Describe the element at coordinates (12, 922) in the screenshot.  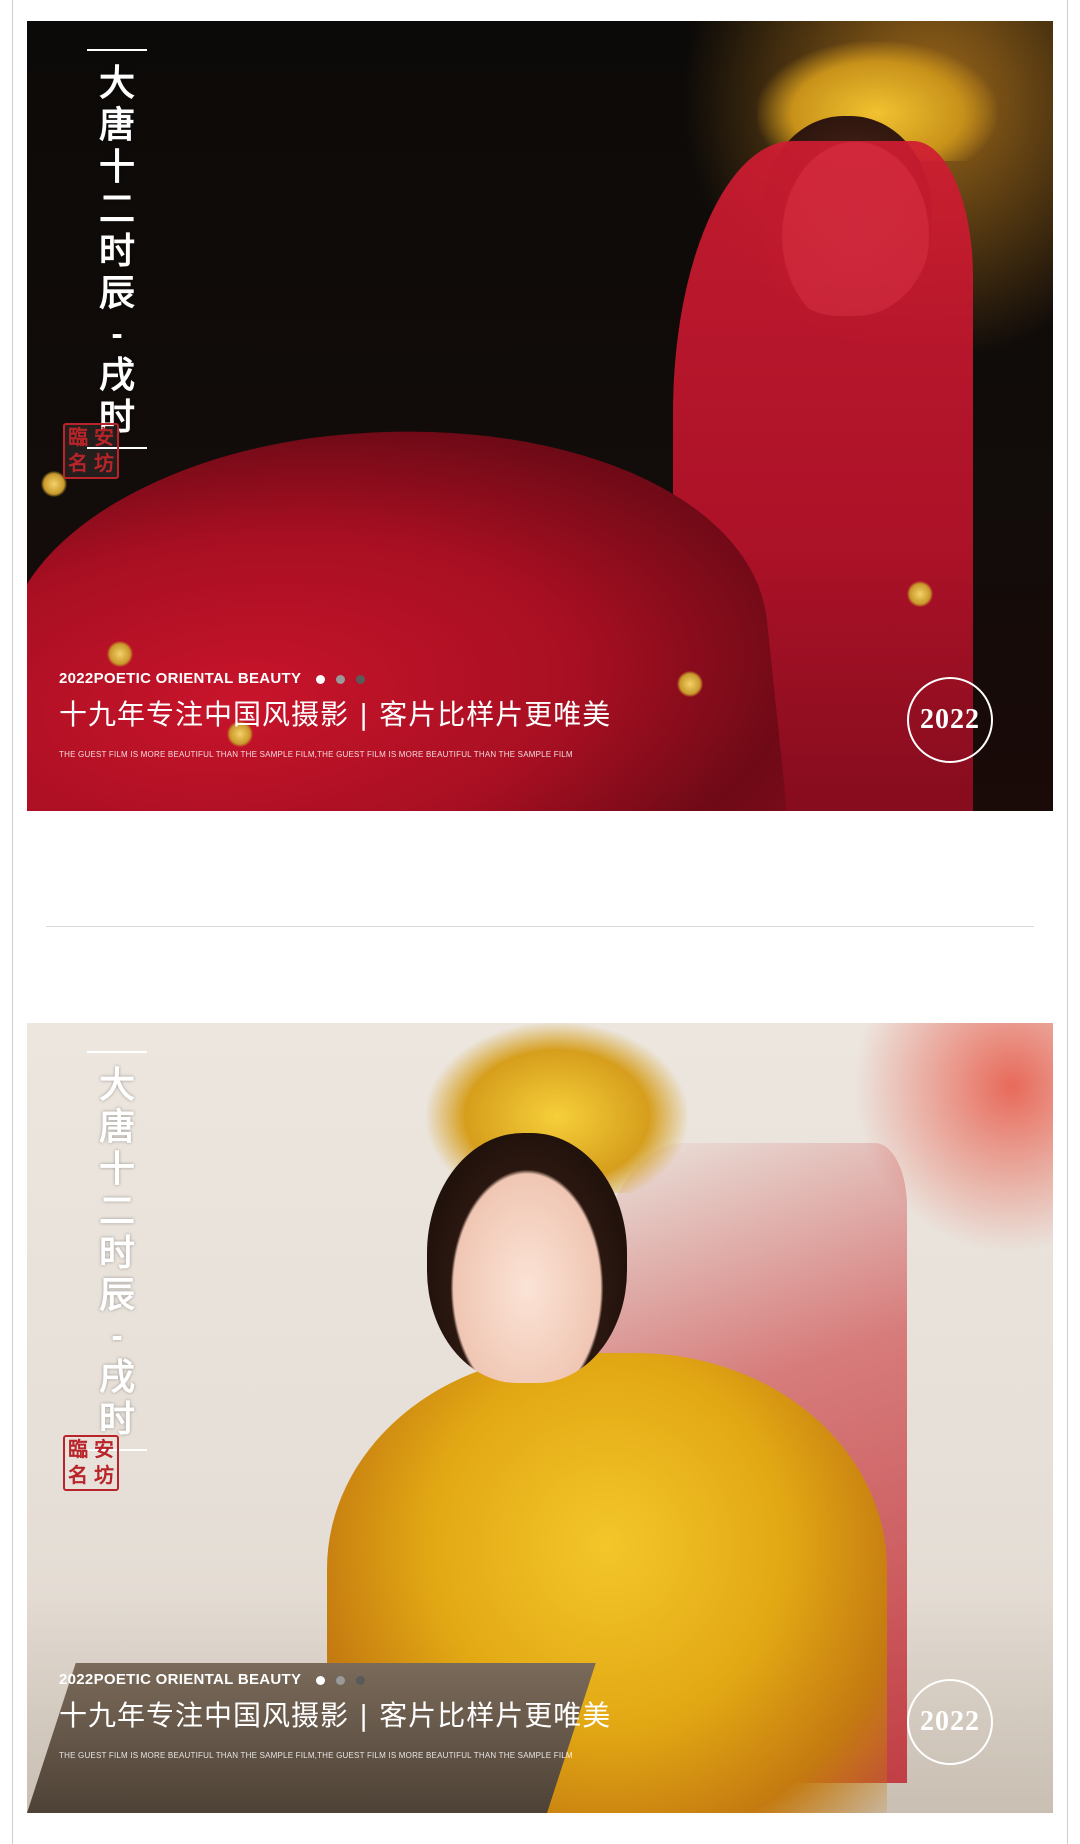
I see `frame-left-line` at that location.